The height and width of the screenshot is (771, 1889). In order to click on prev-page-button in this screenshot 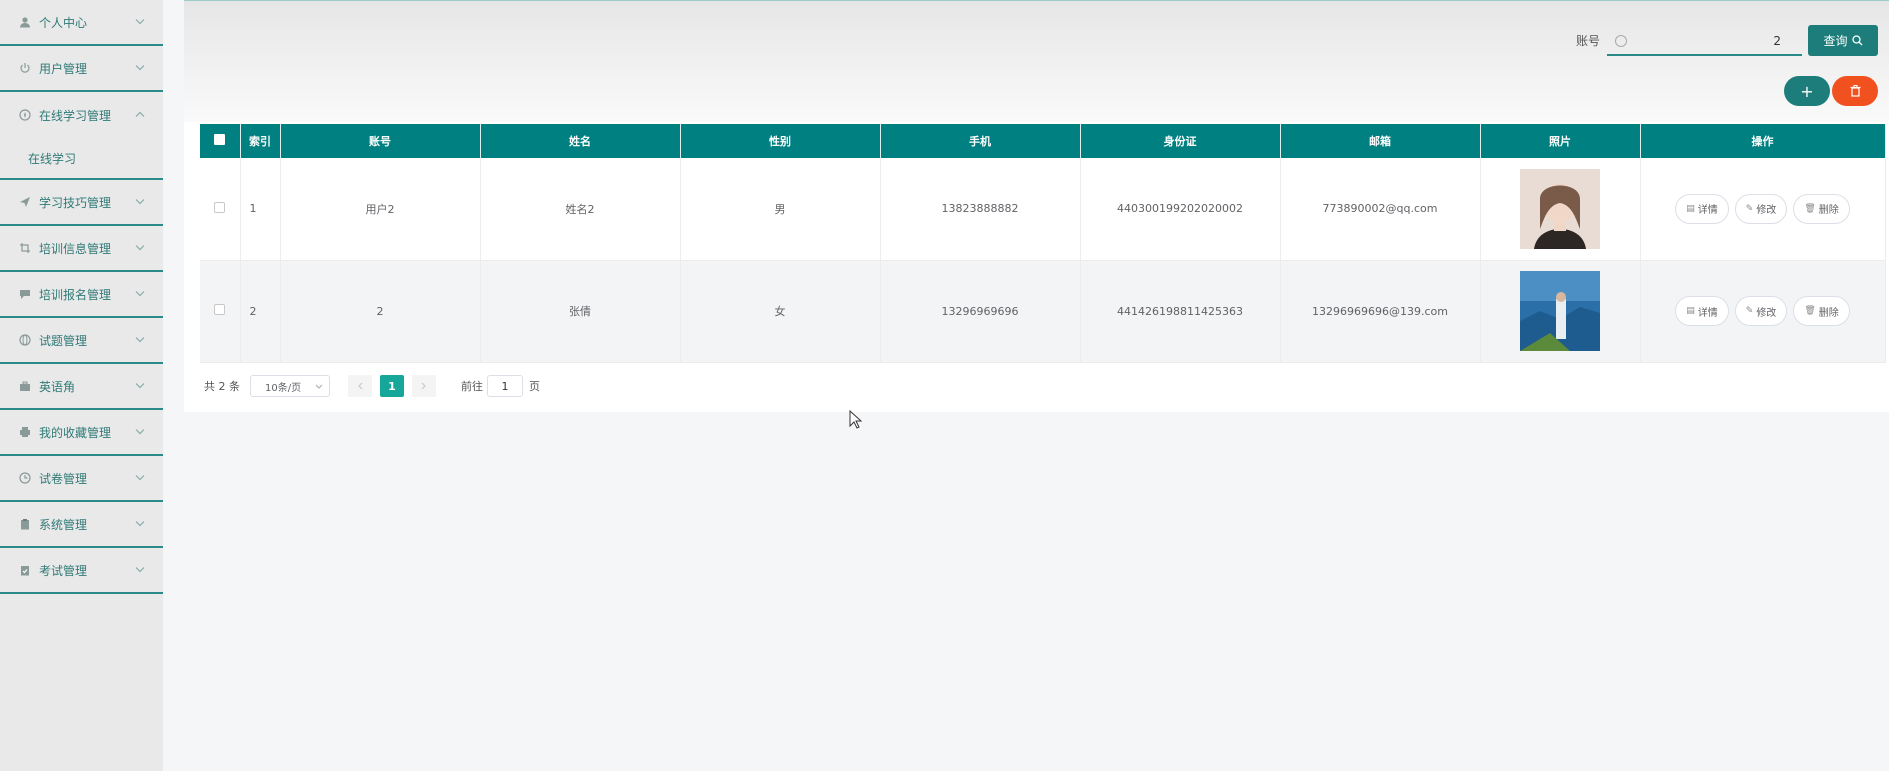, I will do `click(360, 386)`.